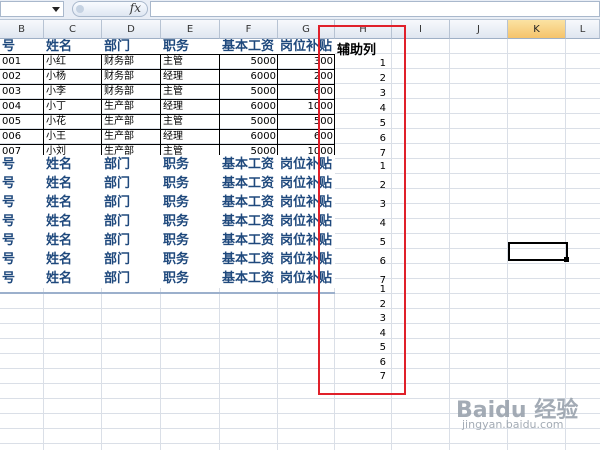 This screenshot has width=600, height=450. Describe the element at coordinates (526, 414) in the screenshot. I see `watermark: Baidu 经验 jingyan.baidu.com` at that location.